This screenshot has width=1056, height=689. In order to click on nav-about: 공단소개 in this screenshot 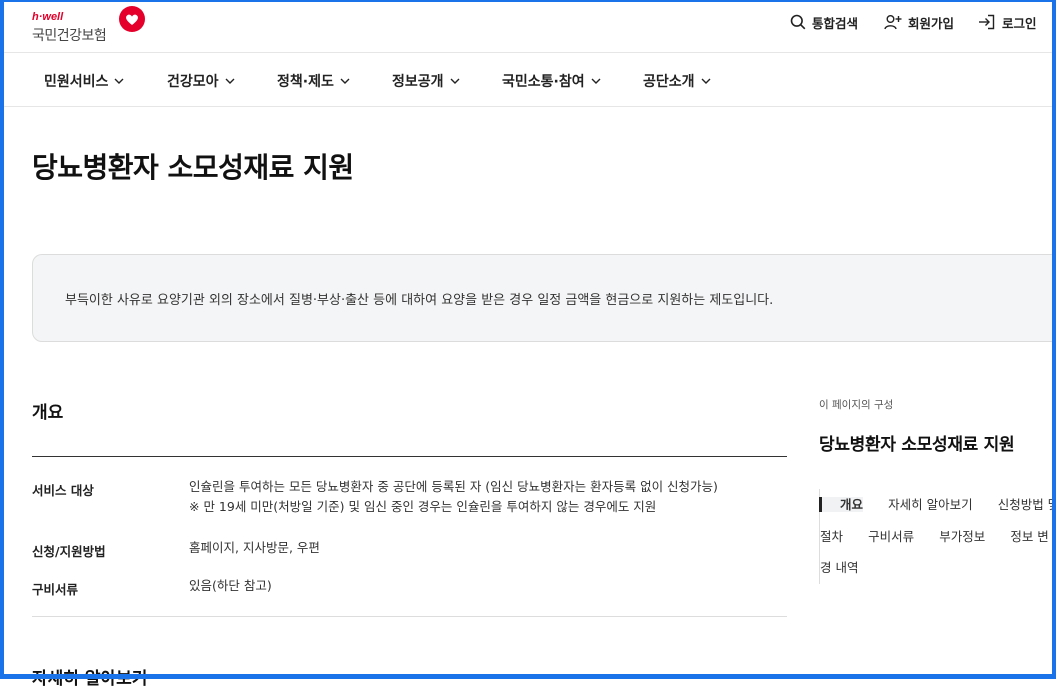, I will do `click(677, 81)`.